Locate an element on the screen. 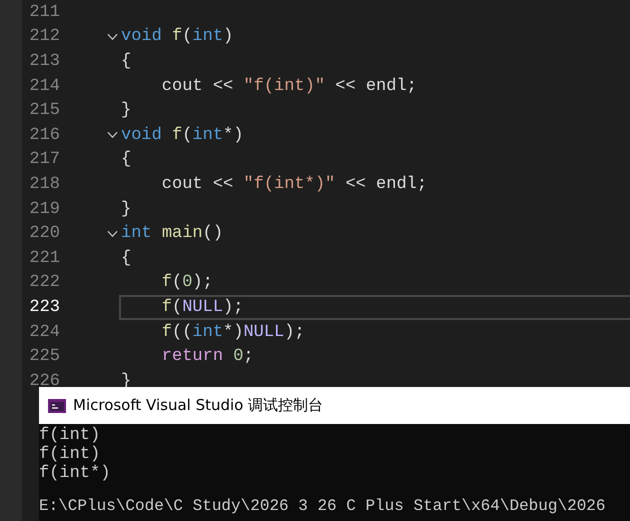 The image size is (630, 521). line-number: 225 is located at coordinates (44, 356).